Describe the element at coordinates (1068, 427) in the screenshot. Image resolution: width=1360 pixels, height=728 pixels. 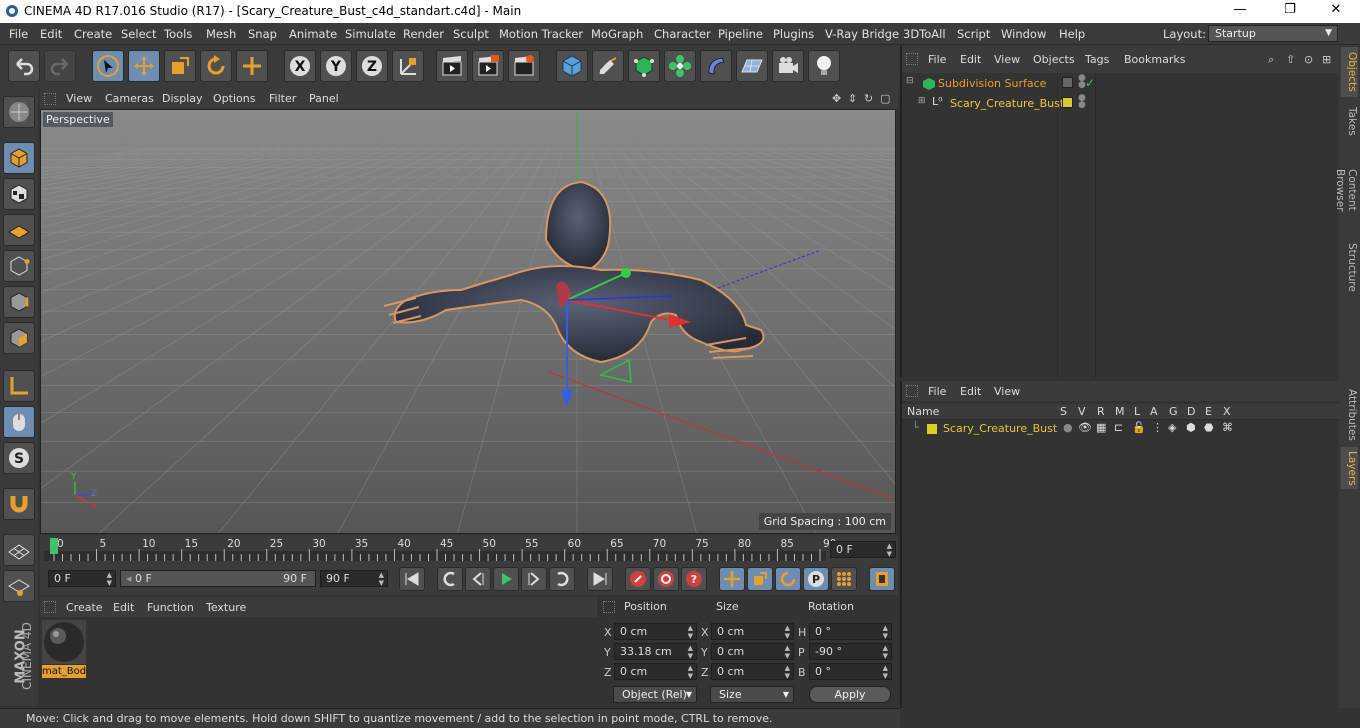
I see `solo-toggle-icon: ●` at that location.